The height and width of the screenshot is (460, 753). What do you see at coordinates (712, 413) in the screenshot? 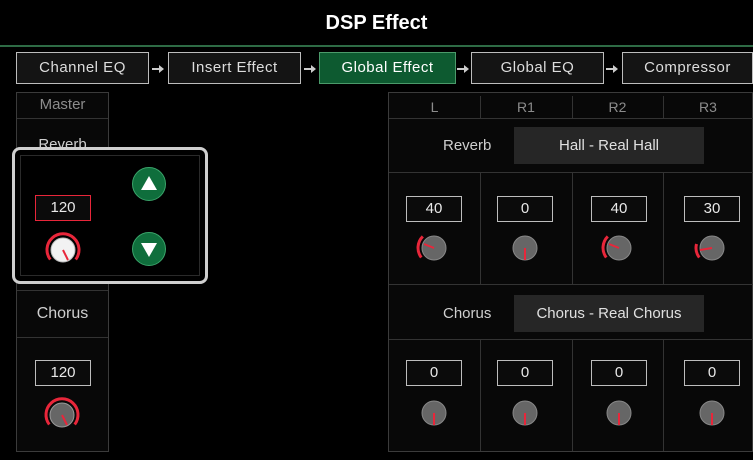
I see `chorus-knob-r3` at bounding box center [712, 413].